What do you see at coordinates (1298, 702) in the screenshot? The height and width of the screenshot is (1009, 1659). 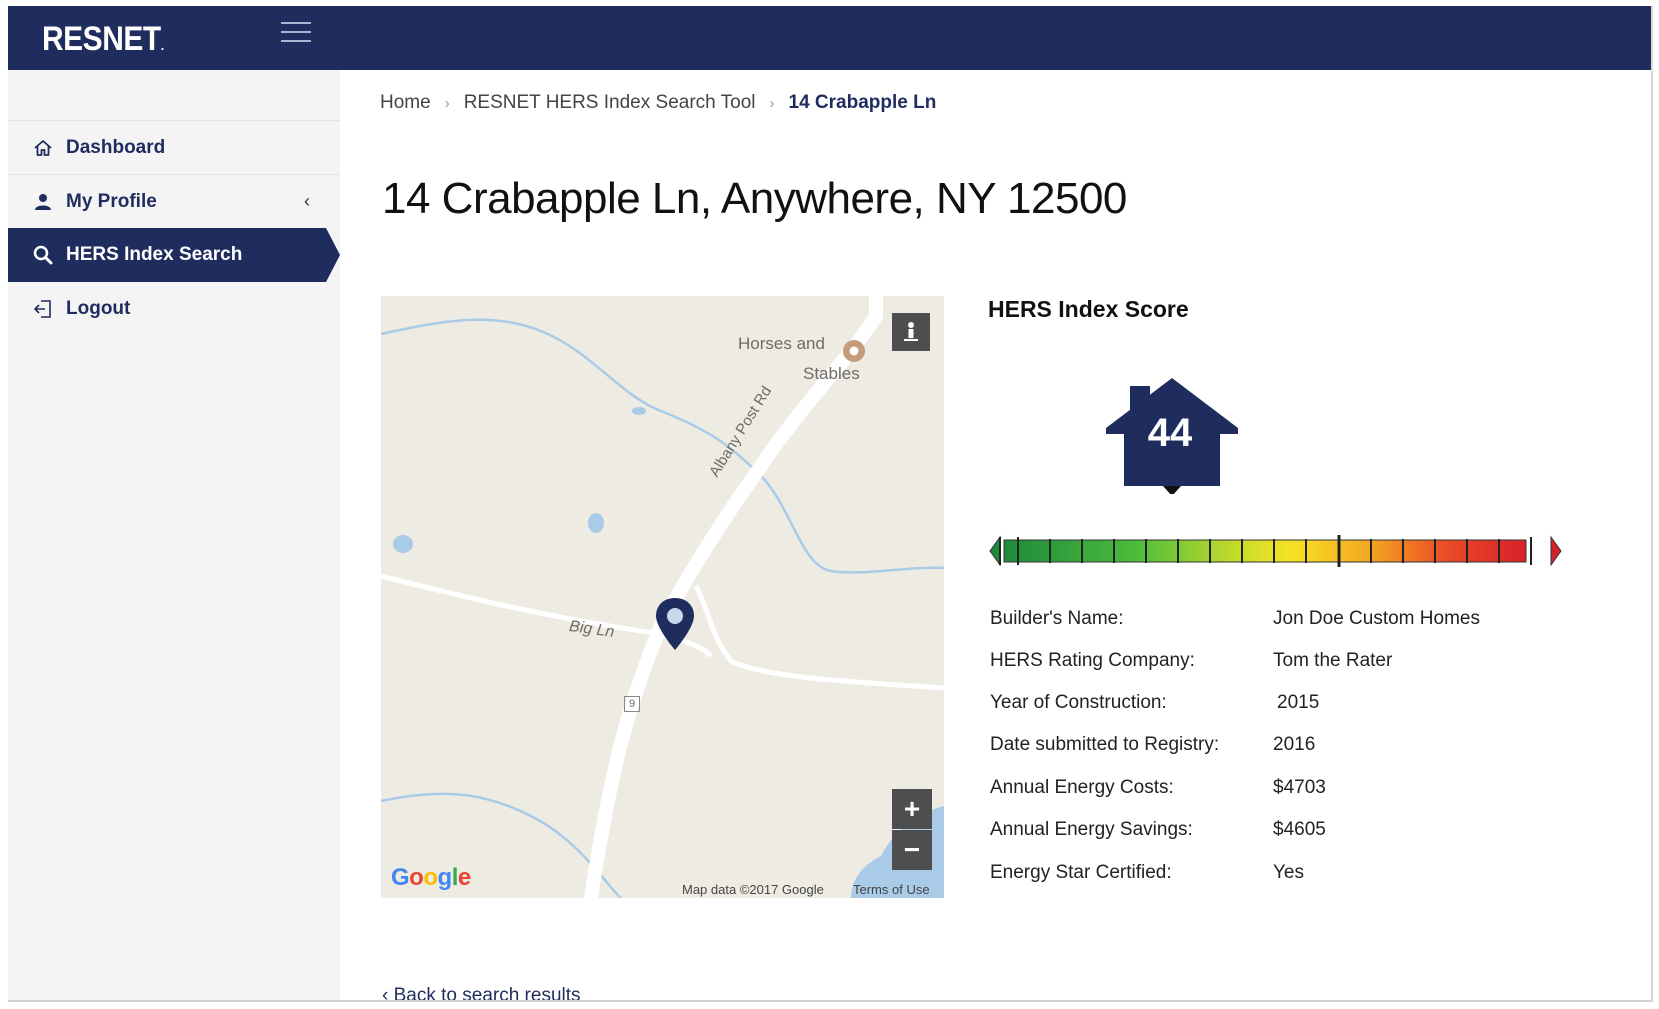 I see `detail-value: 2015` at bounding box center [1298, 702].